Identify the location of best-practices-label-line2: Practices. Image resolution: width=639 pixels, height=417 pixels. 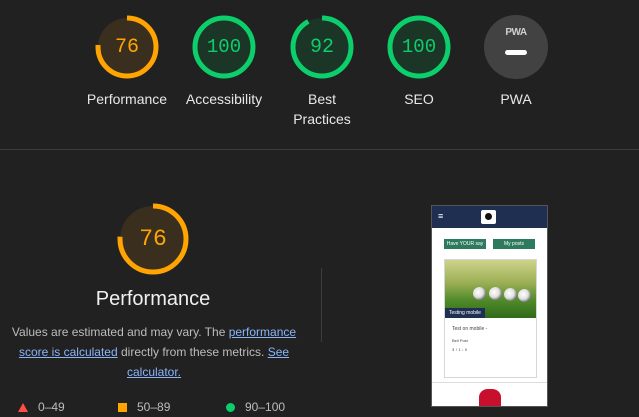
(322, 119).